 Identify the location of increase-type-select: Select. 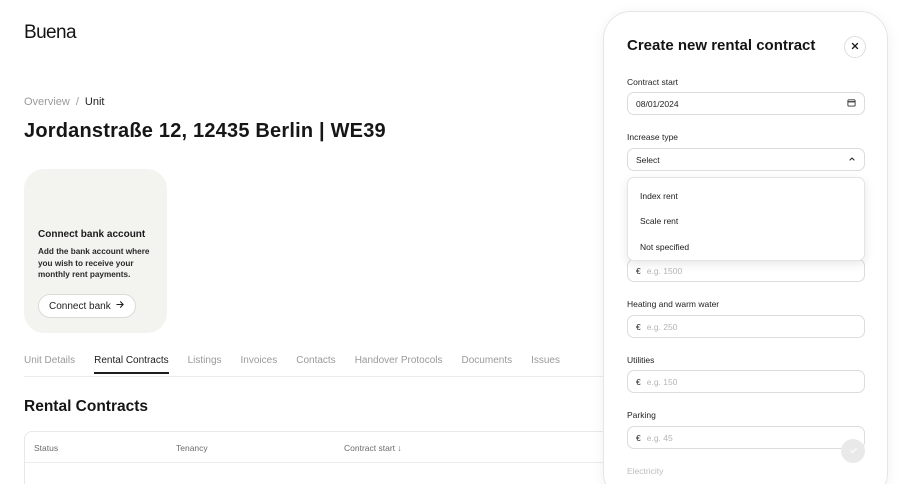
(746, 159).